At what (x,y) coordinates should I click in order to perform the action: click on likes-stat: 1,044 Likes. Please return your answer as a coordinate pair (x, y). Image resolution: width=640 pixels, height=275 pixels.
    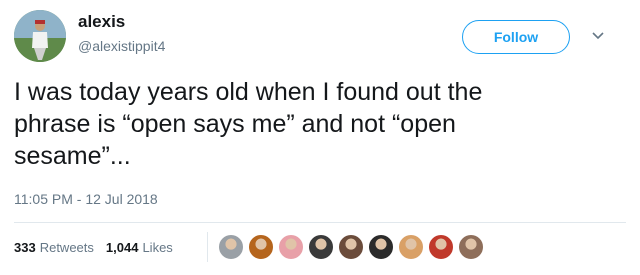
    Looking at the image, I should click on (139, 247).